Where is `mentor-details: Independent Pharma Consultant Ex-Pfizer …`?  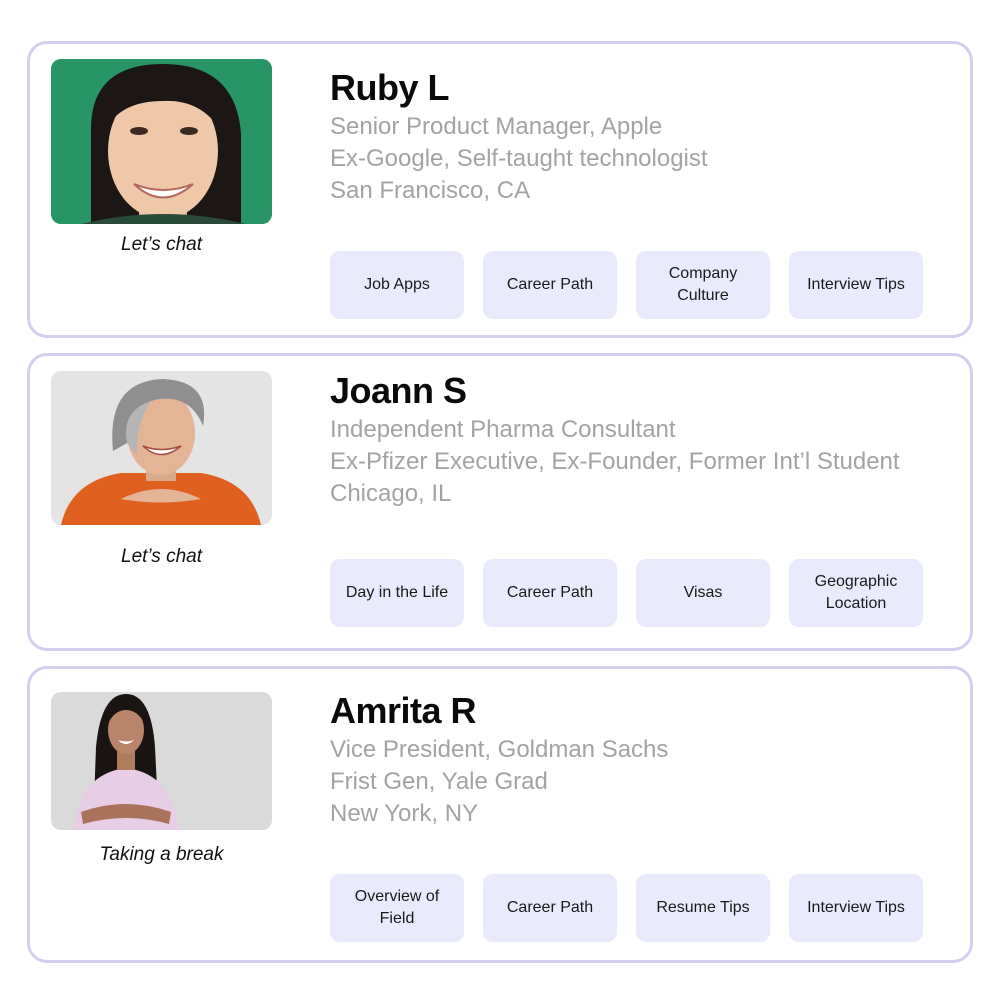
mentor-details: Independent Pharma Consultant Ex-Pfizer … is located at coordinates (645, 462).